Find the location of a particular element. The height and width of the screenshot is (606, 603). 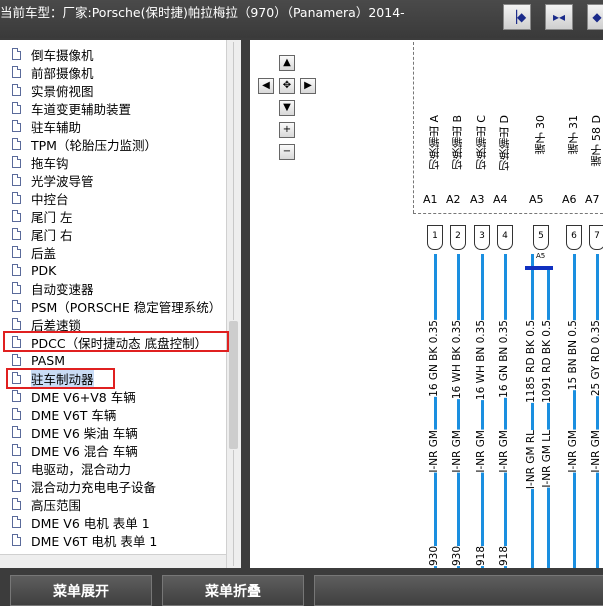

tree-item-label: PDK is located at coordinates (44, 270).